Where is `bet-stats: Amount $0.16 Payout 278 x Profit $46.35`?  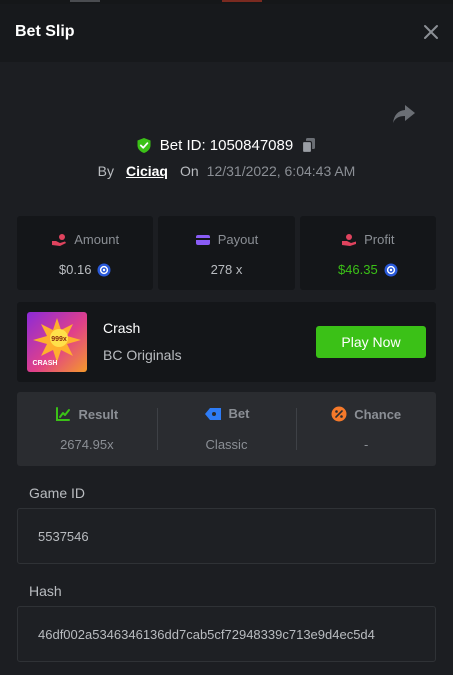 bet-stats: Amount $0.16 Payout 278 x Profit $46.35 is located at coordinates (226, 253).